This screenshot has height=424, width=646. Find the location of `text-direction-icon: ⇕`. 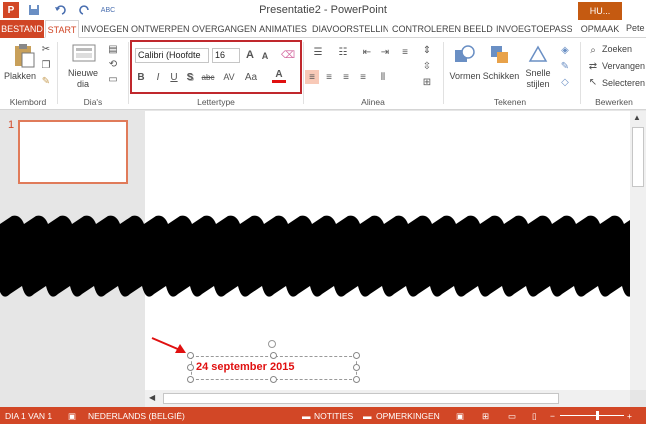

text-direction-icon: ⇕ is located at coordinates (427, 50).